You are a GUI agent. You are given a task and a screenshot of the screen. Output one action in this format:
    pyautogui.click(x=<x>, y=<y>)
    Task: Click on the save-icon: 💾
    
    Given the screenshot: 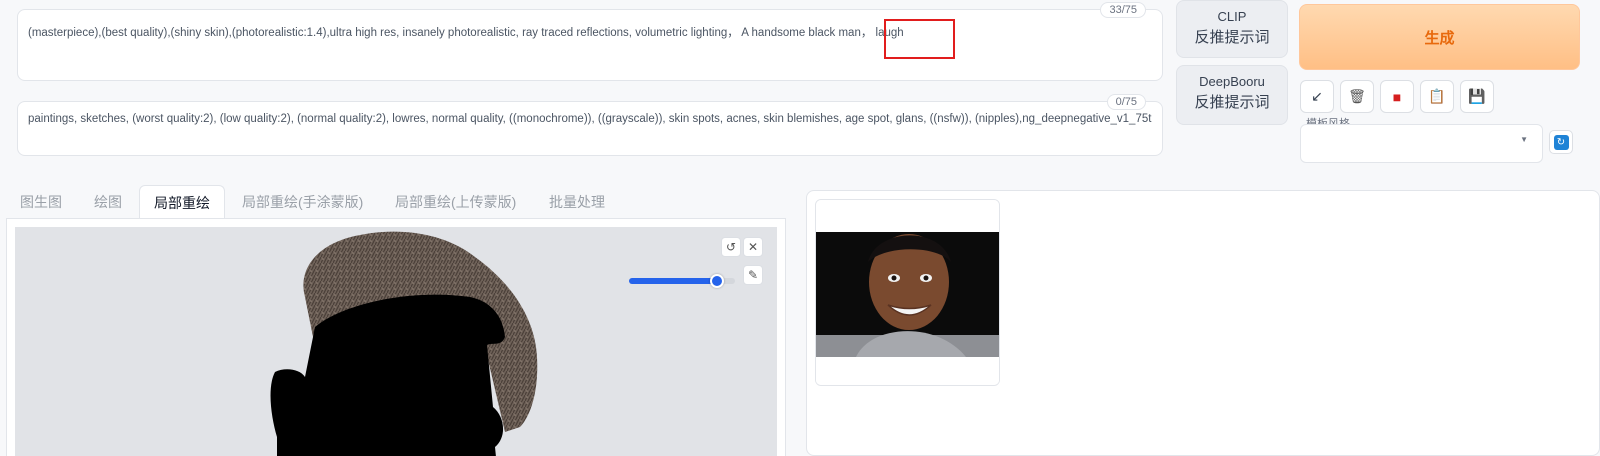 What is the action you would take?
    pyautogui.click(x=1477, y=96)
    